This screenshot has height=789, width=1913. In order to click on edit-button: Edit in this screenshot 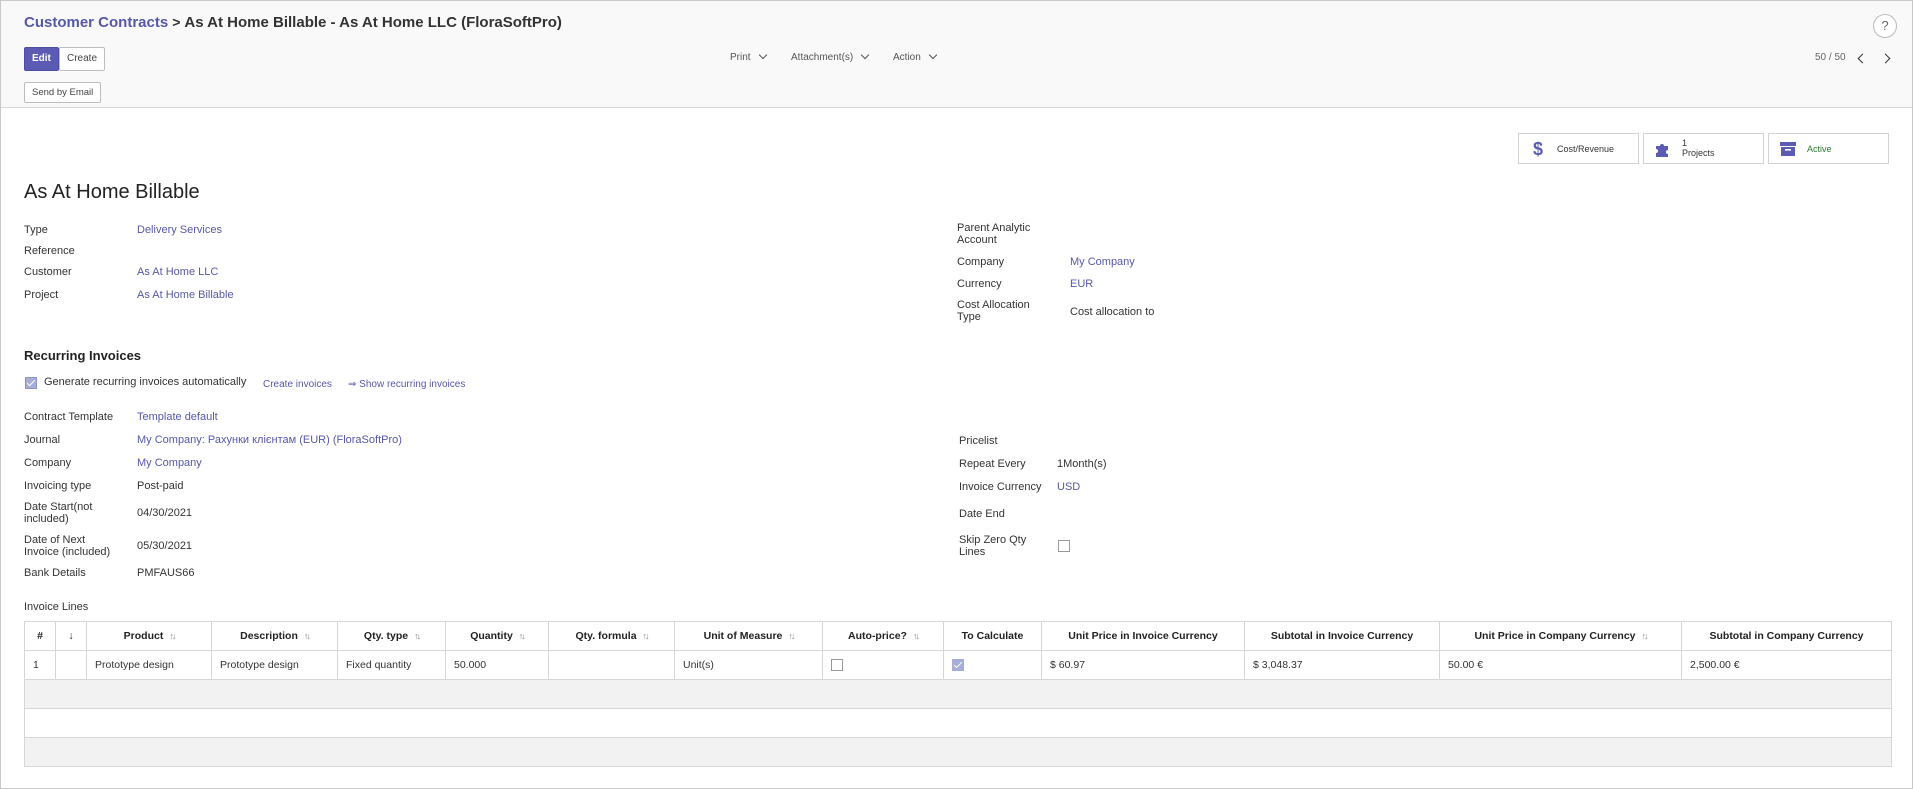, I will do `click(41, 59)`.